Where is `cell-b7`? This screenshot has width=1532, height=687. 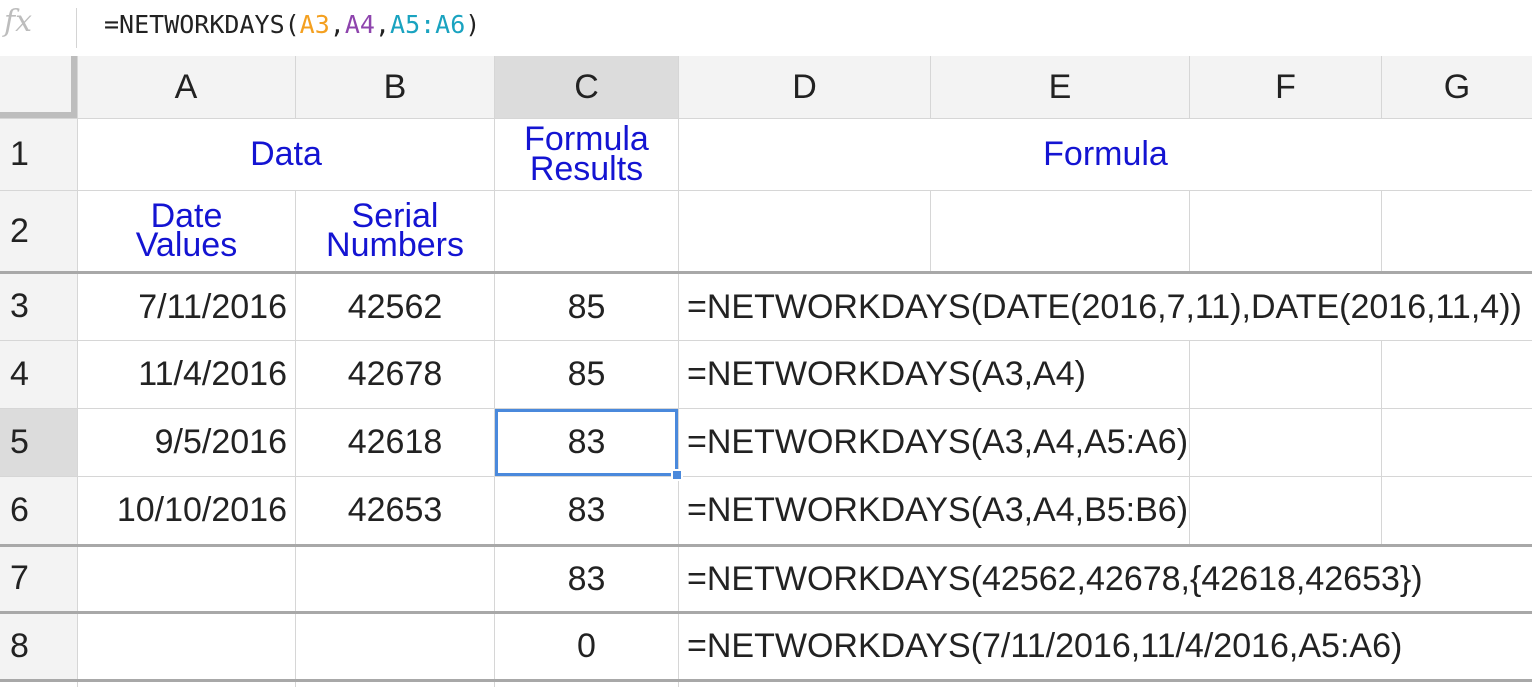
cell-b7 is located at coordinates (395, 579).